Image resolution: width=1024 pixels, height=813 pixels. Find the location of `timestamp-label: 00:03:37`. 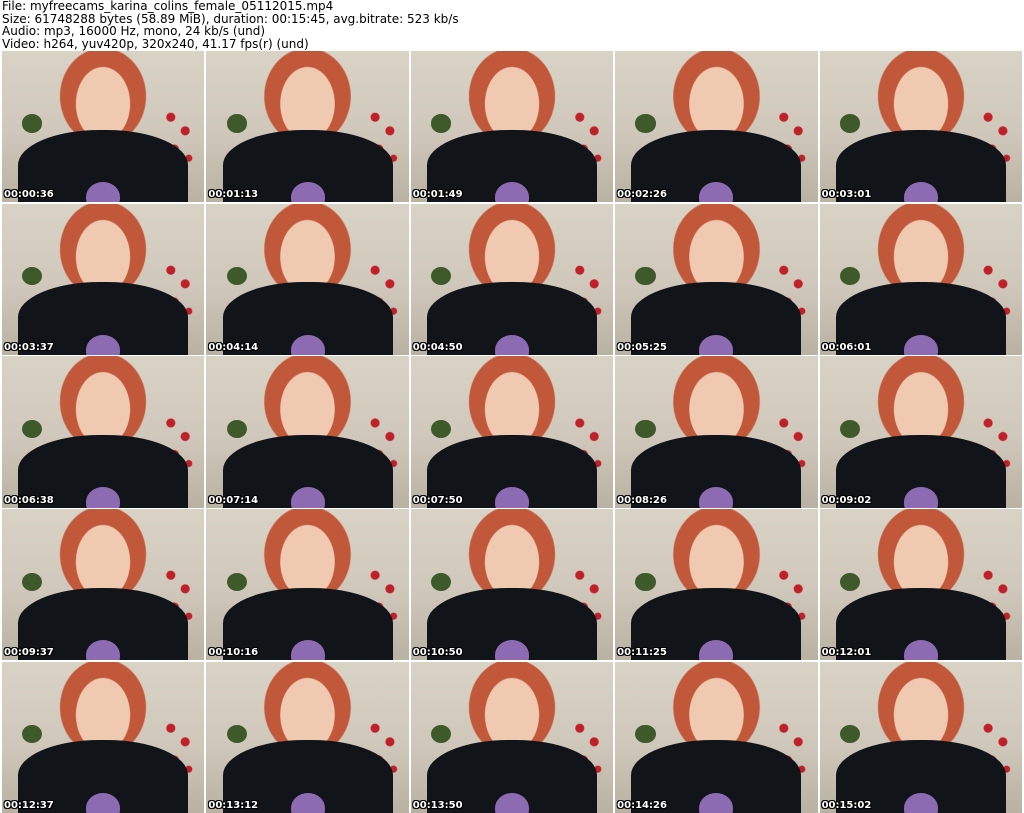

timestamp-label: 00:03:37 is located at coordinates (29, 347).